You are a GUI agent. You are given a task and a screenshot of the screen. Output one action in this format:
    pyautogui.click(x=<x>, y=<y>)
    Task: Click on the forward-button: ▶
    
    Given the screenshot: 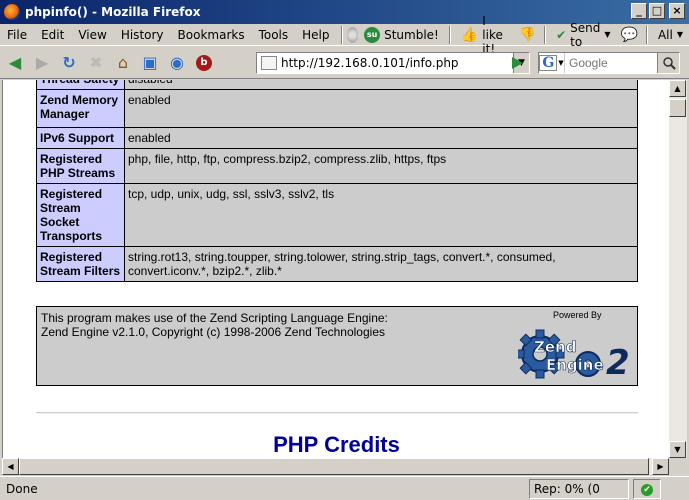 What is the action you would take?
    pyautogui.click(x=42, y=63)
    